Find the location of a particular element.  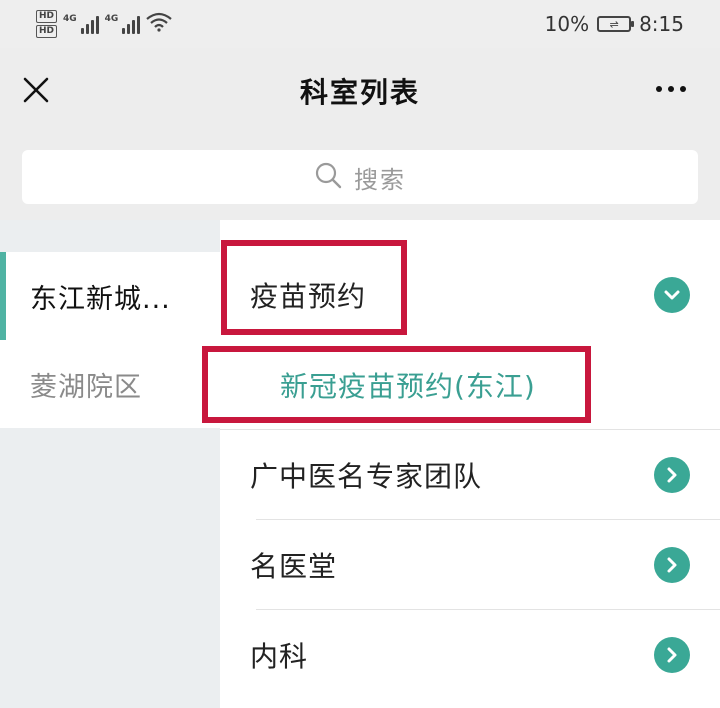

campus-label: 菱湖院区 is located at coordinates (86, 387).